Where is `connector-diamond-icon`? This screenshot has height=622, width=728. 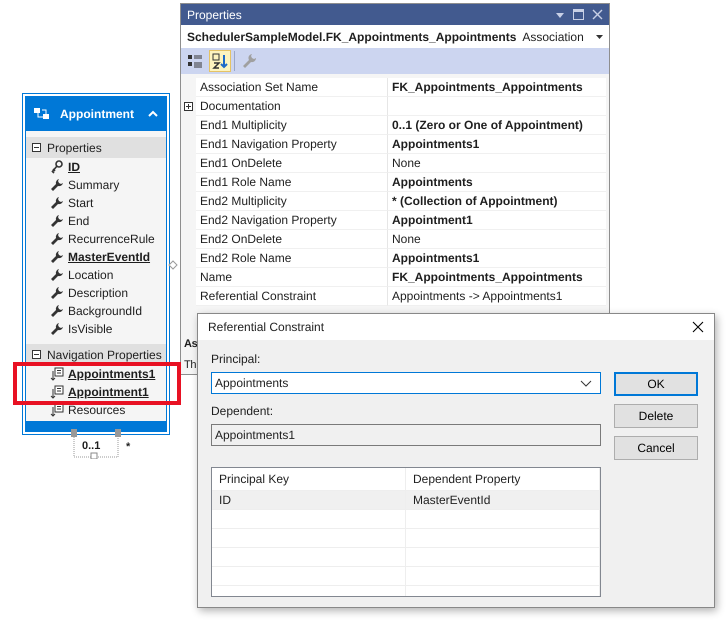 connector-diamond-icon is located at coordinates (173, 265).